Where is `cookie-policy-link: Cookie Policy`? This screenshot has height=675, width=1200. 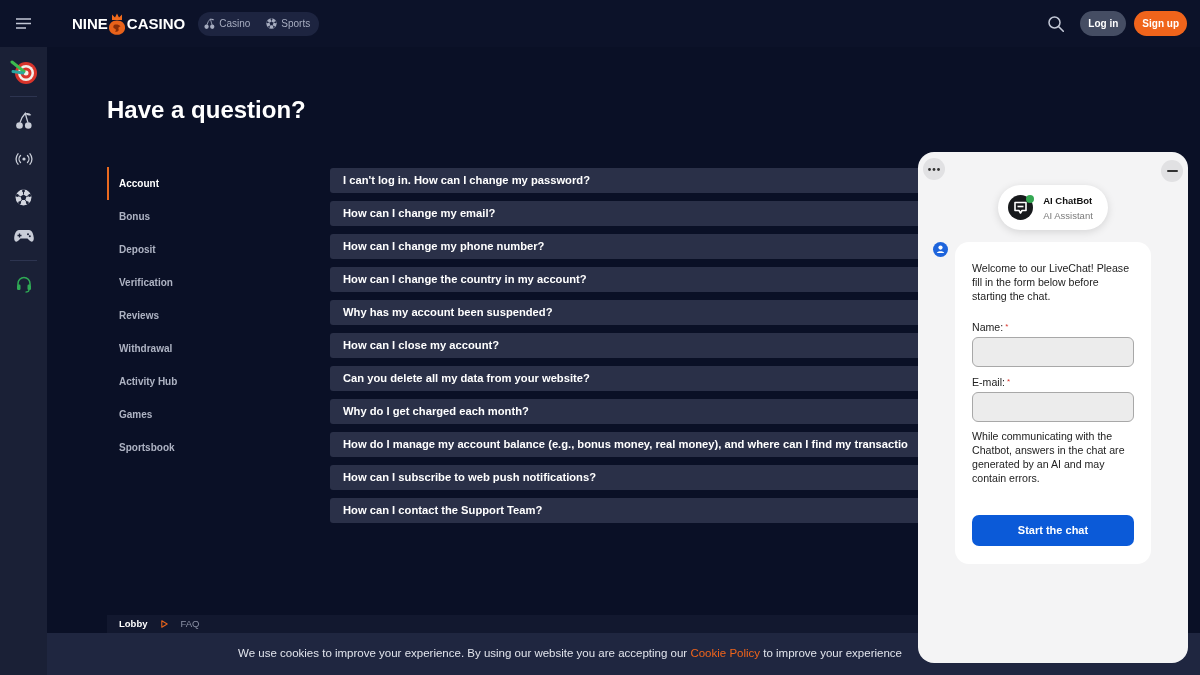 cookie-policy-link: Cookie Policy is located at coordinates (725, 653).